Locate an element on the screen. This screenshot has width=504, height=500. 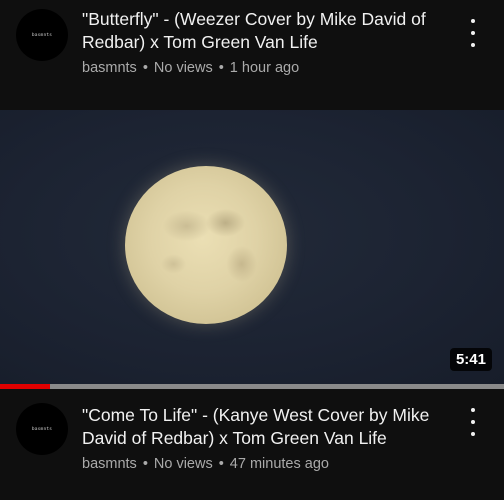
upload-age: 1 hour ago is located at coordinates (264, 68).